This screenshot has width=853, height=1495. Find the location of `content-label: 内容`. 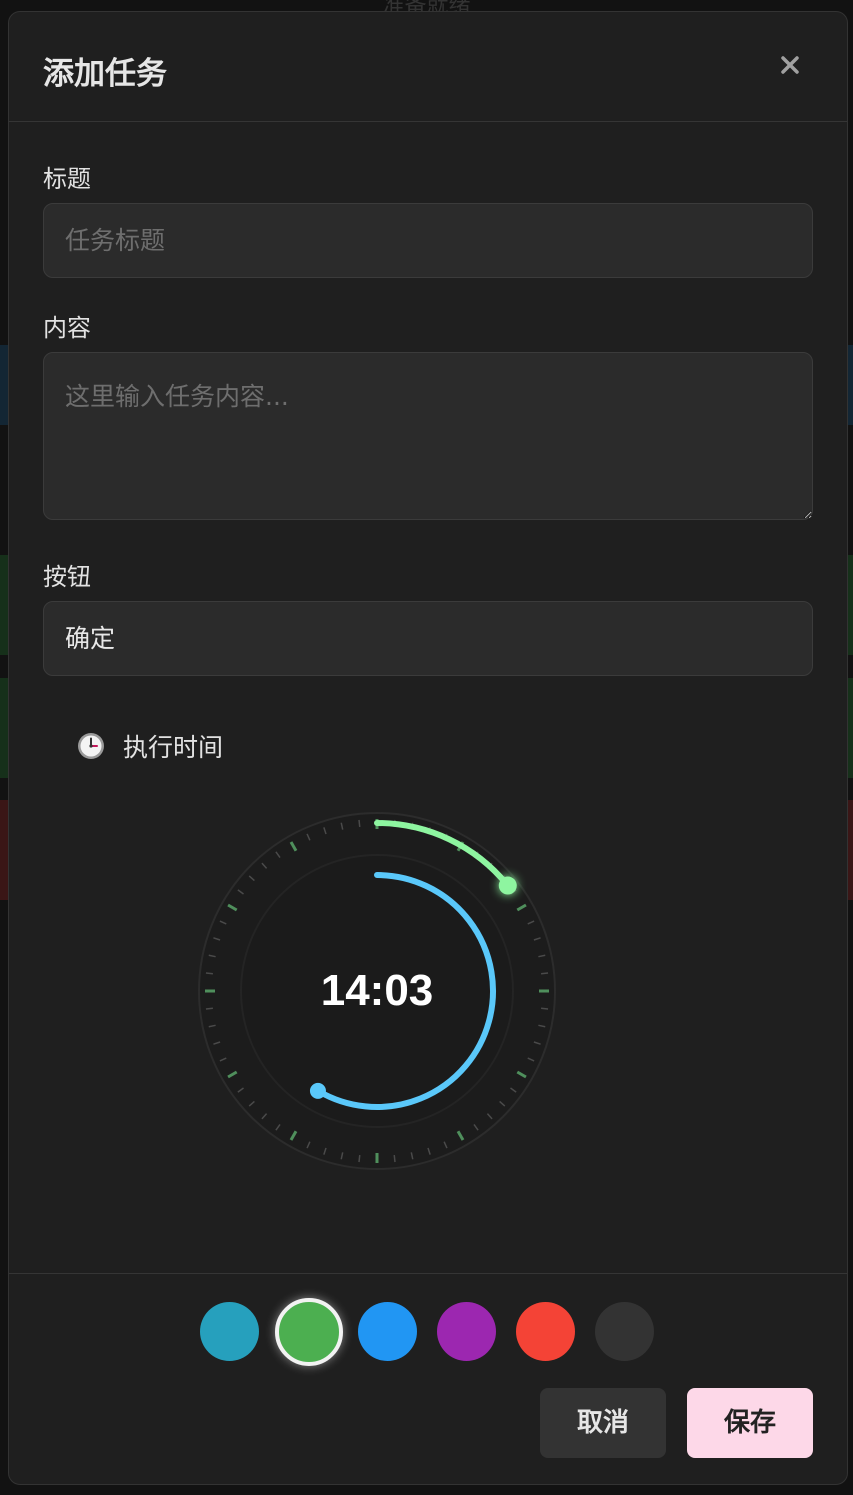

content-label: 内容 is located at coordinates (67, 328).